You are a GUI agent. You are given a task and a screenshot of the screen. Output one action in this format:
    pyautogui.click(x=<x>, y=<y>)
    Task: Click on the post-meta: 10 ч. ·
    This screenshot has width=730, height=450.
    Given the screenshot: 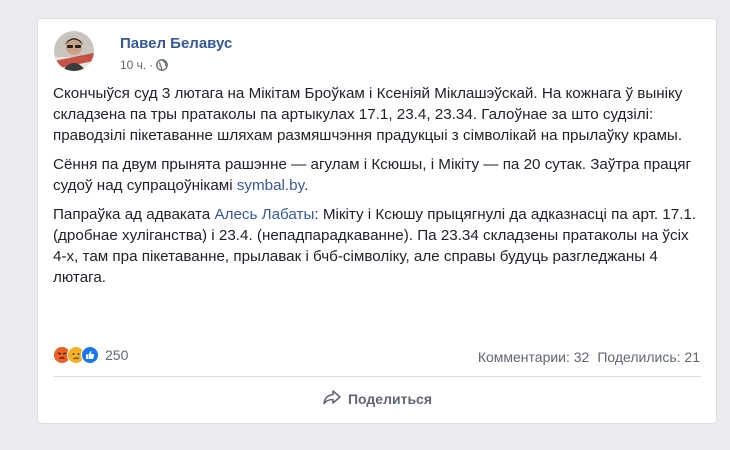 What is the action you would take?
    pyautogui.click(x=144, y=65)
    